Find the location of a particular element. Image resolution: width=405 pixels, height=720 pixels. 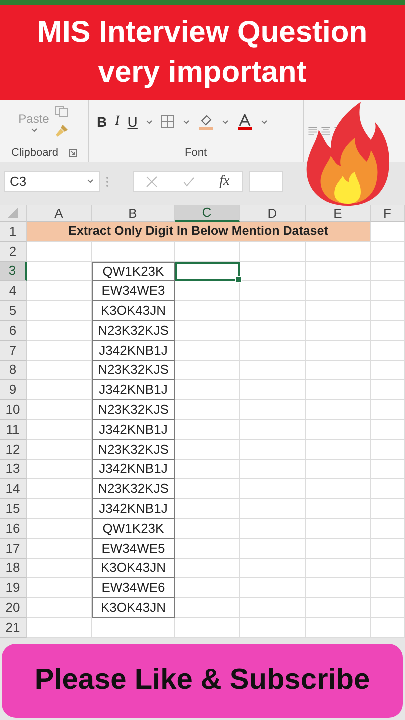

row-header: 8 is located at coordinates (13, 370).